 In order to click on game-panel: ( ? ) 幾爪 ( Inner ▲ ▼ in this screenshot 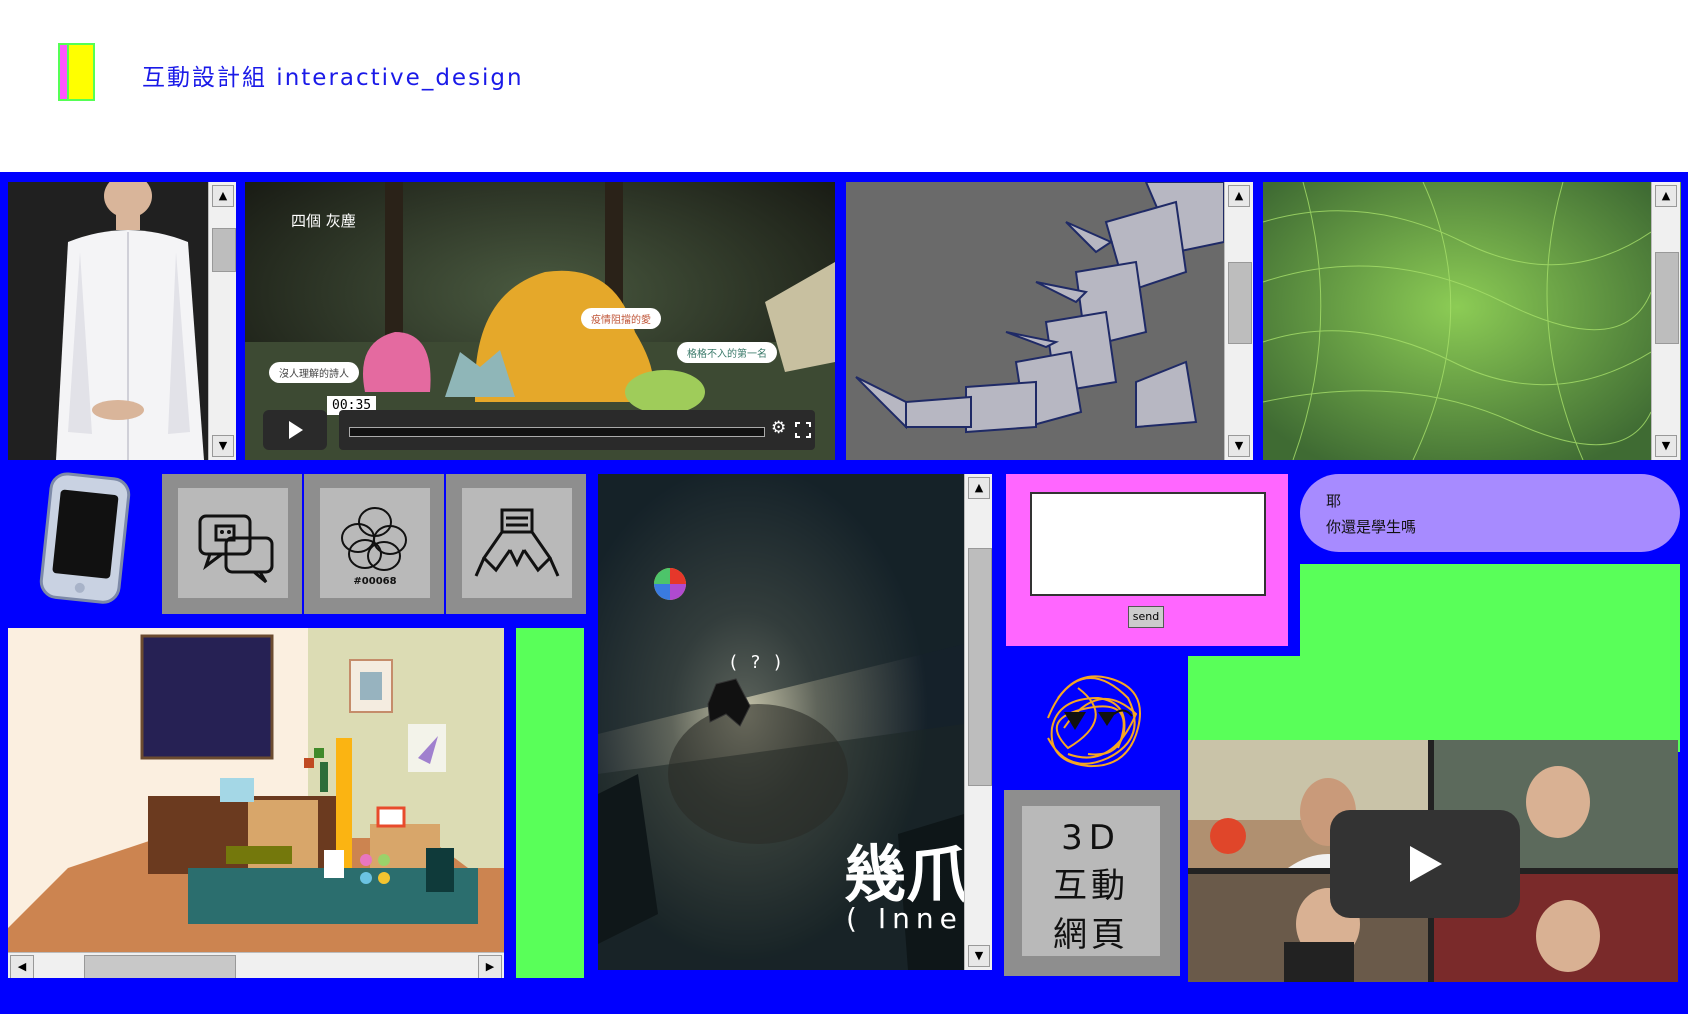, I will do `click(795, 722)`.